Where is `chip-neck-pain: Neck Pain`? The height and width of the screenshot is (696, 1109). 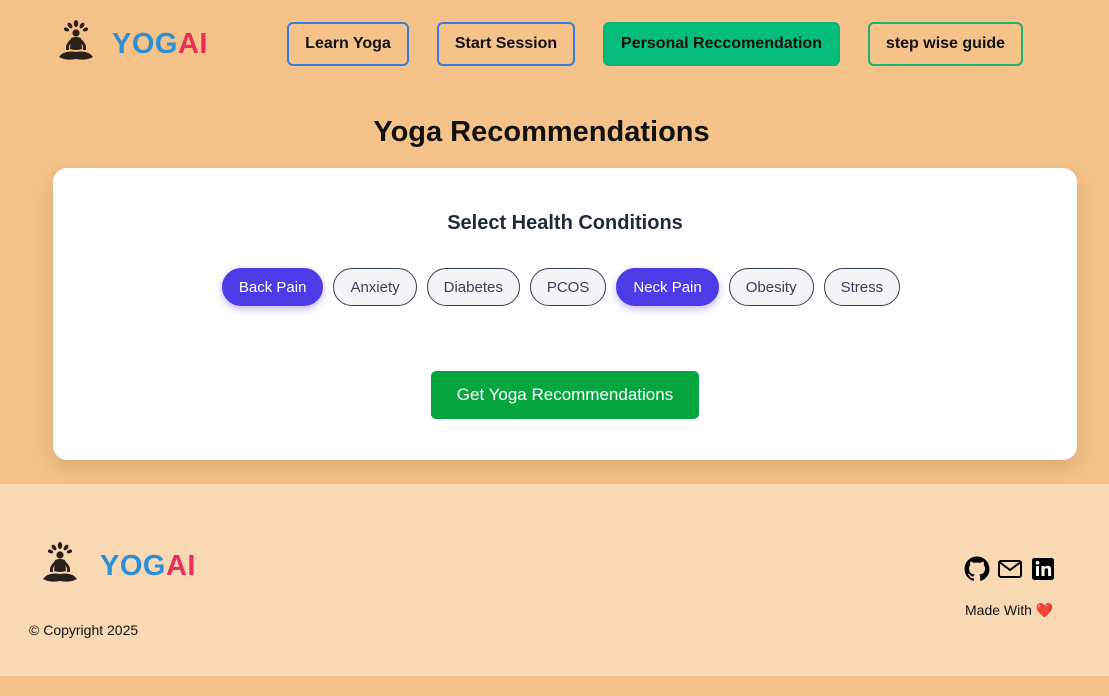
chip-neck-pain: Neck Pain is located at coordinates (667, 287).